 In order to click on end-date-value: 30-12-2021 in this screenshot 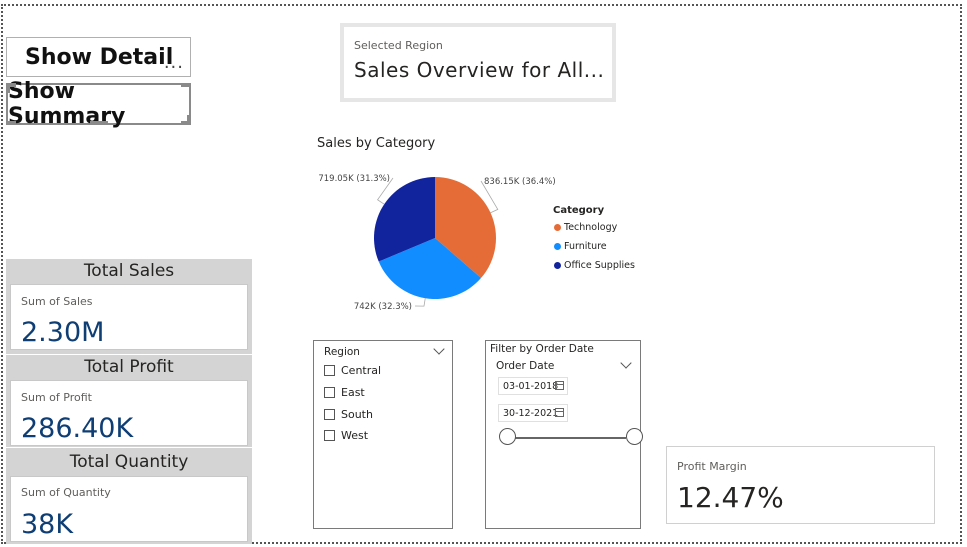, I will do `click(531, 413)`.